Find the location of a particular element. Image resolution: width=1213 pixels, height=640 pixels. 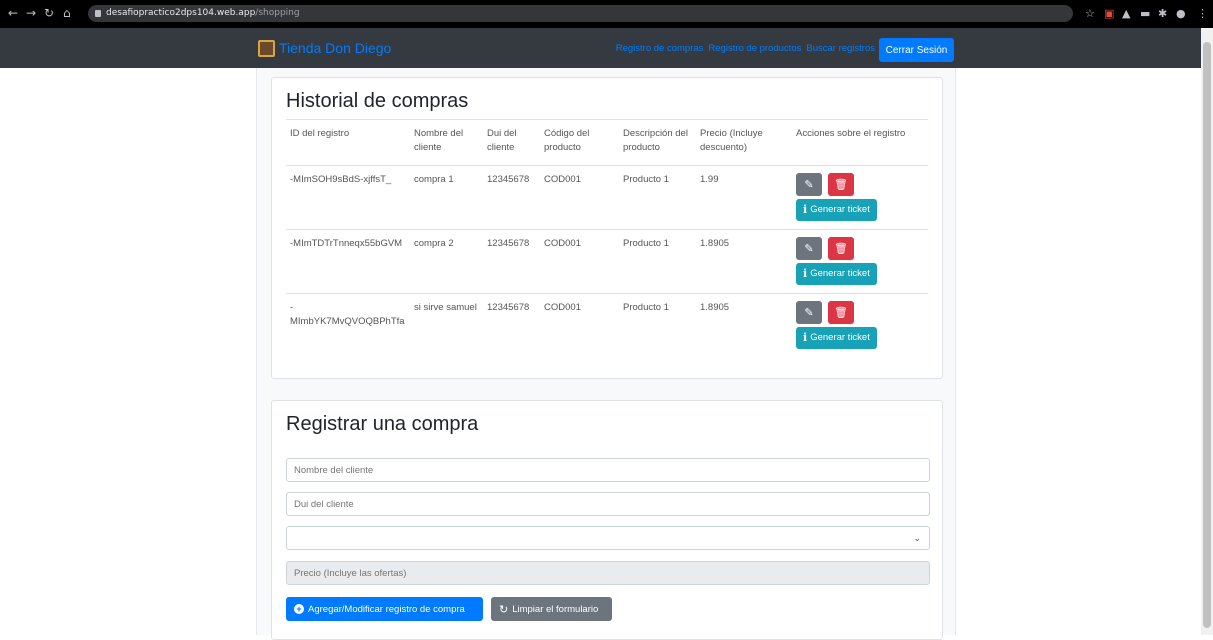

menu-dots-icon: ⋮ is located at coordinates (1202, 13).